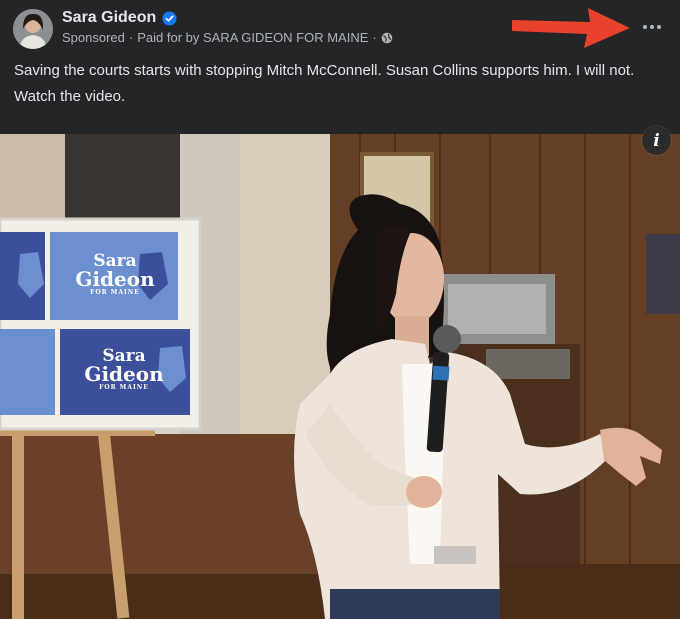  I want to click on post-message-line: Watch the video., so click(70, 96).